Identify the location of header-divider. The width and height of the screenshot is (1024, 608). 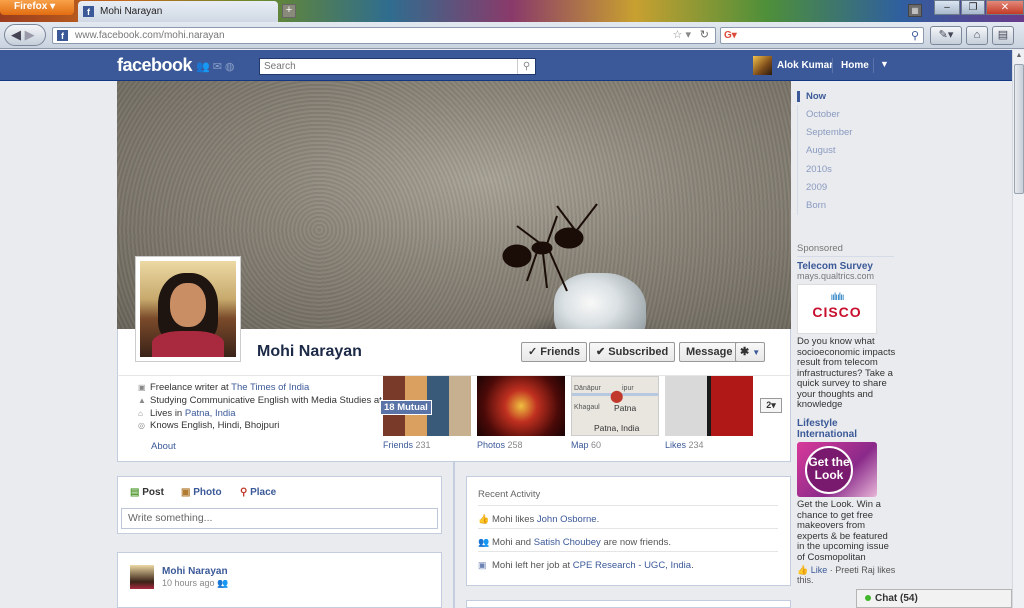
(873, 65).